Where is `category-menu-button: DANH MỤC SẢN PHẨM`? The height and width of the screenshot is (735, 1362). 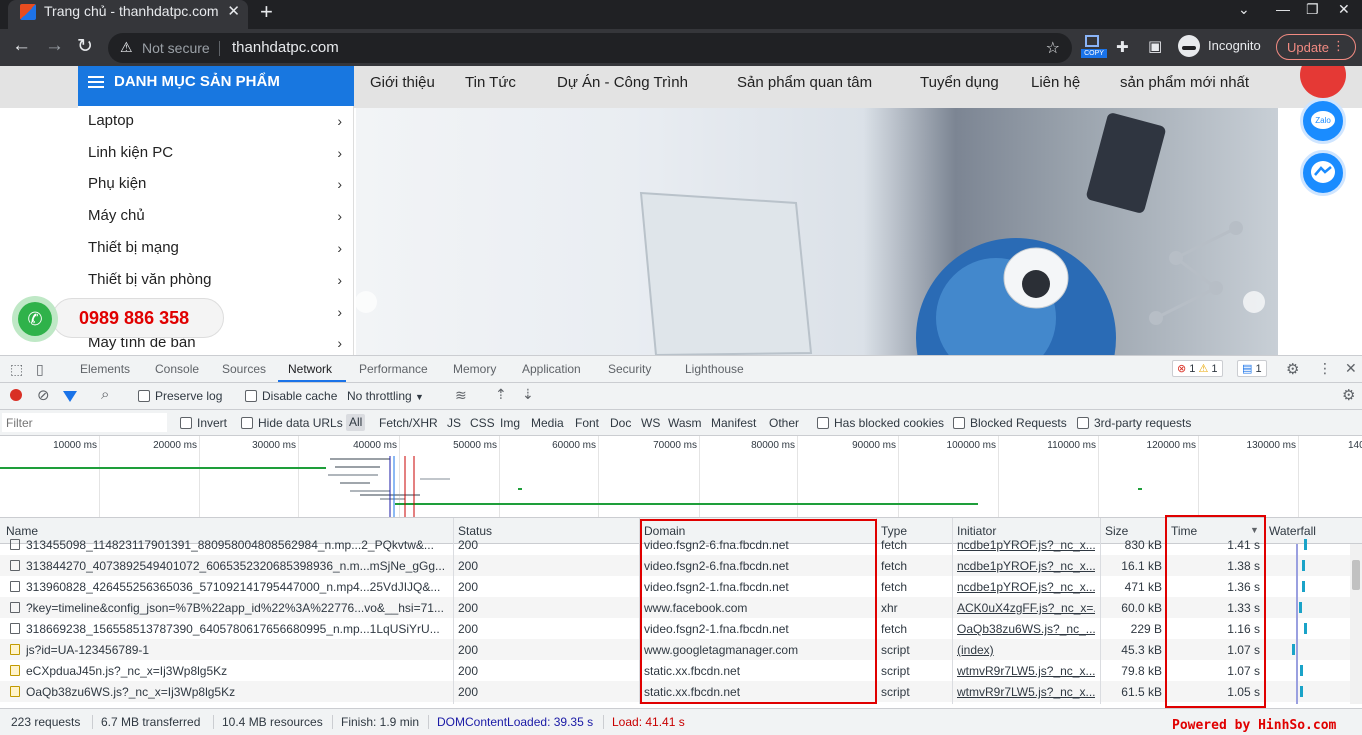 category-menu-button: DANH MỤC SẢN PHẨM is located at coordinates (216, 86).